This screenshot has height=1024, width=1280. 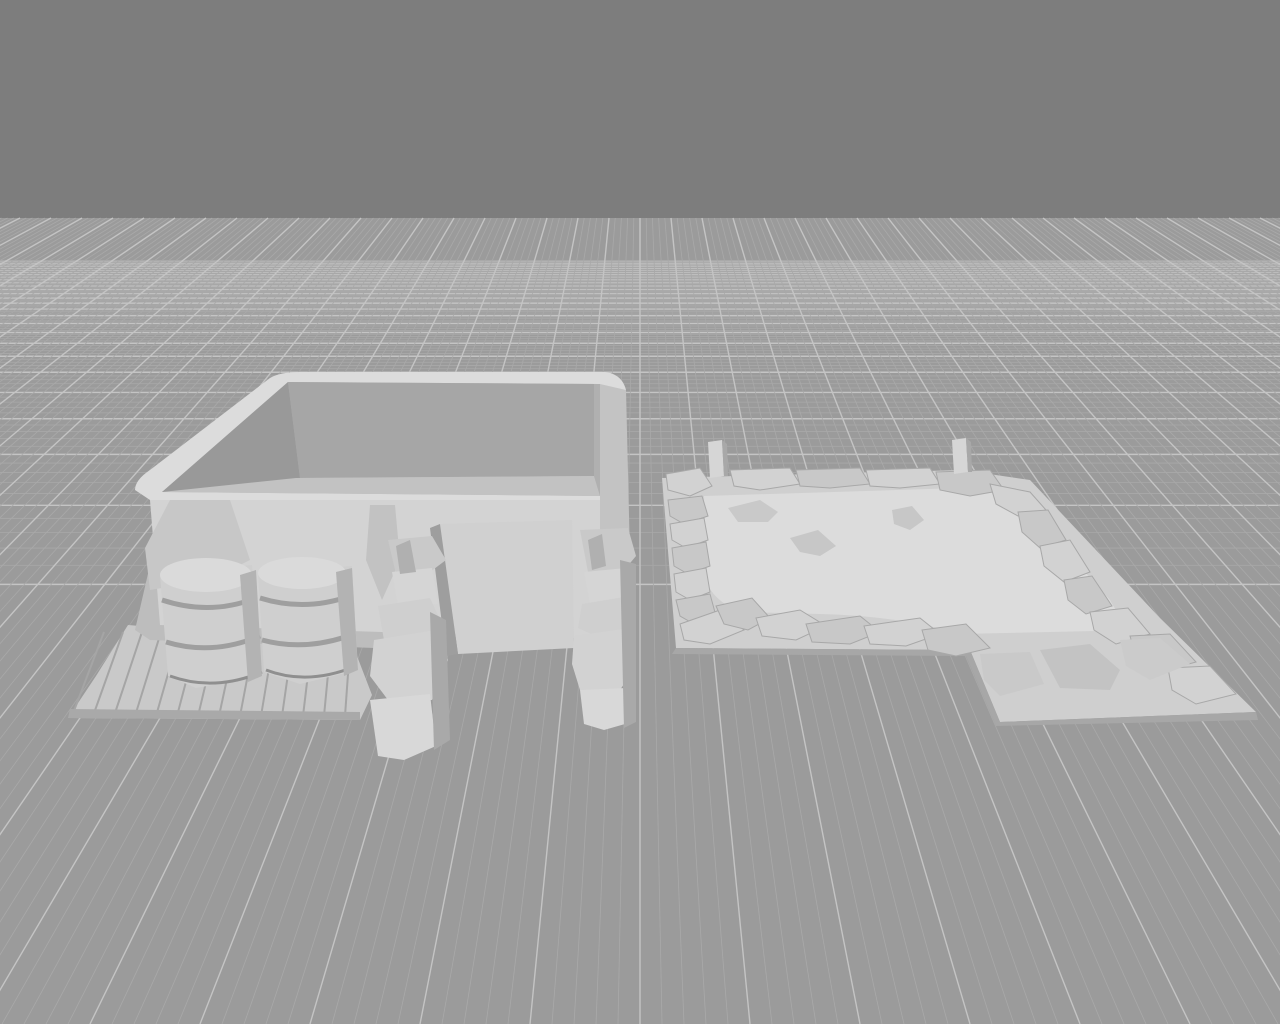 What do you see at coordinates (507, 587) in the screenshot?
I see `bunker-door` at bounding box center [507, 587].